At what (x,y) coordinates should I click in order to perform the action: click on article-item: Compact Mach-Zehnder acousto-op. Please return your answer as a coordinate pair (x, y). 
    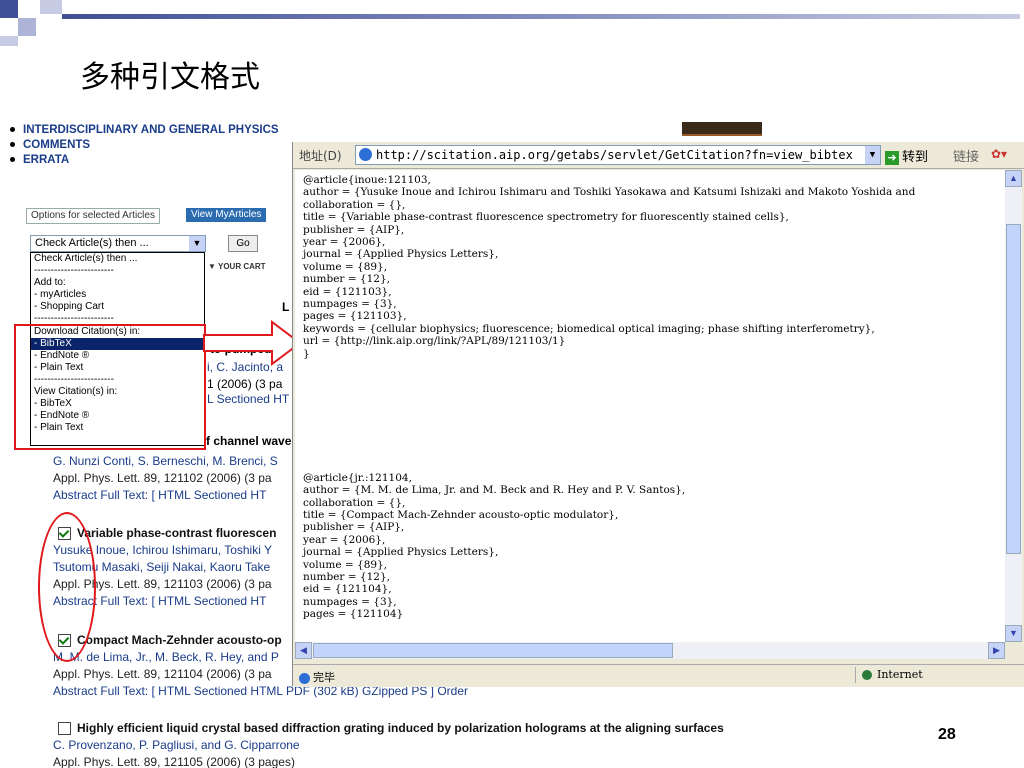
    Looking at the image, I should click on (170, 640).